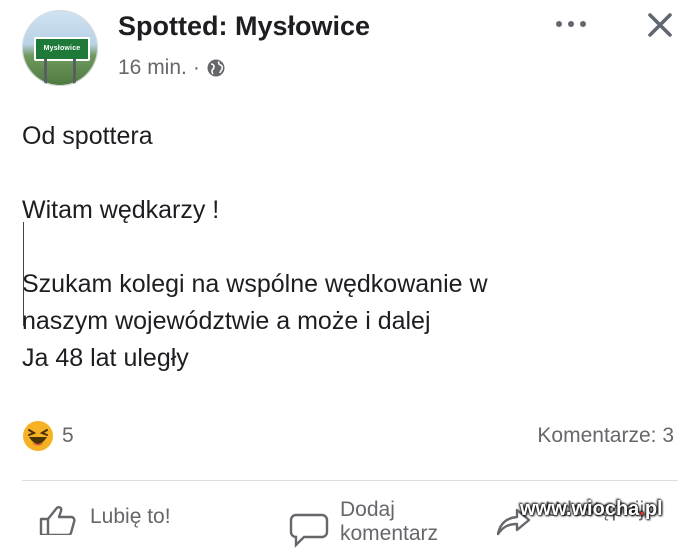 Image resolution: width=700 pixels, height=548 pixels. Describe the element at coordinates (23, 274) in the screenshot. I see `text-cursor` at that location.